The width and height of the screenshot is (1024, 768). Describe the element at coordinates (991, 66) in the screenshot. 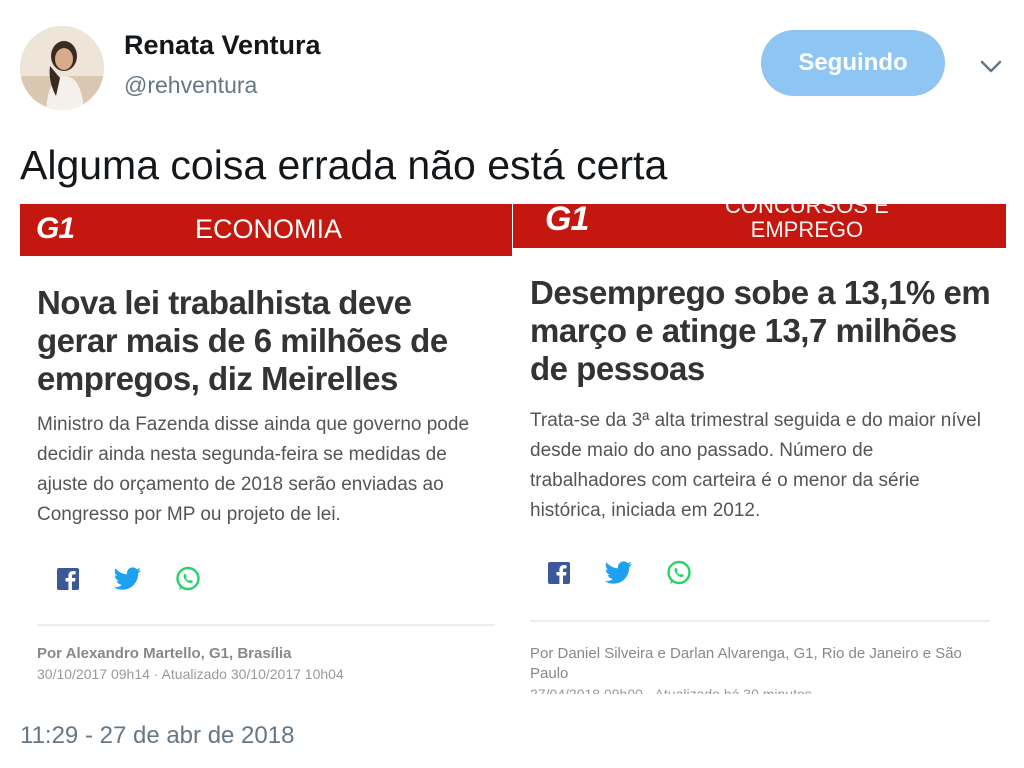

I see `chevron-down-icon` at that location.